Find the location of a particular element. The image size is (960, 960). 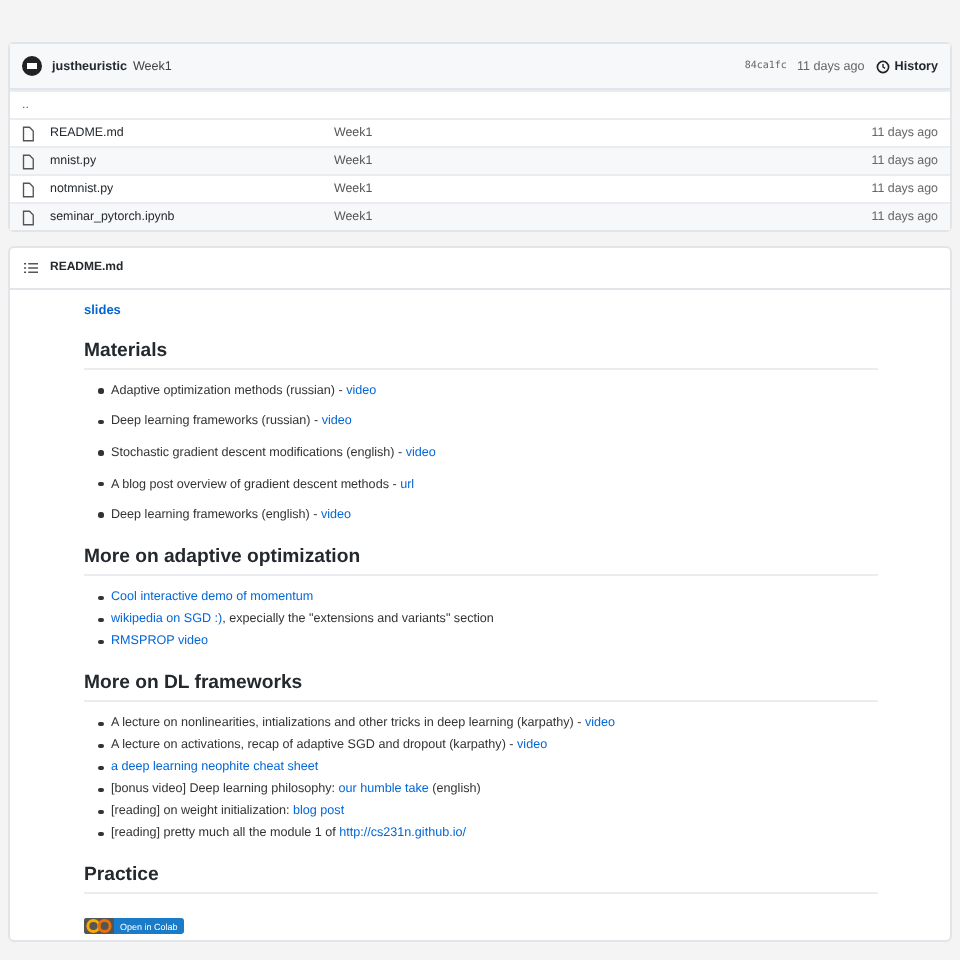

clock-icon is located at coordinates (883, 66).